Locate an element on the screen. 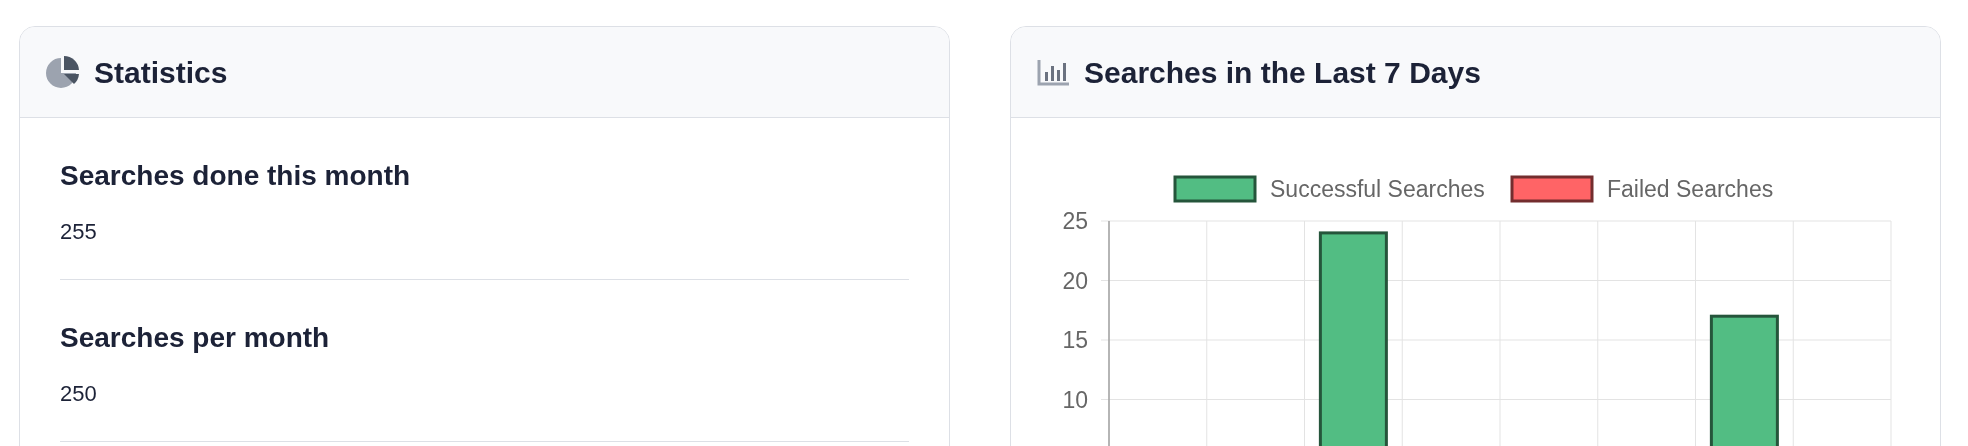  card-title: Searches in the Last 7 Days is located at coordinates (1282, 72).